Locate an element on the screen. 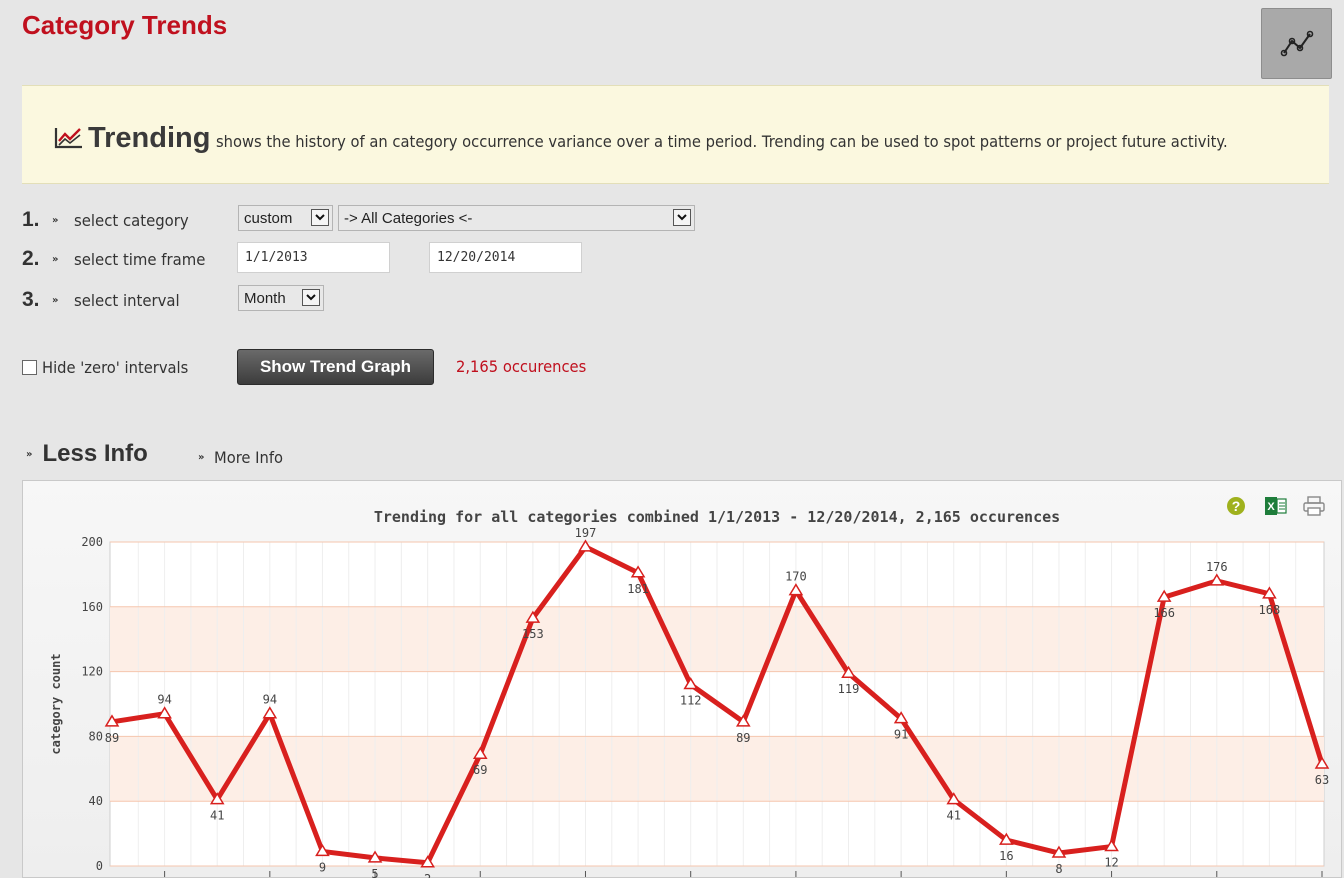 This screenshot has height=878, width=1344. data-label: 69 is located at coordinates (480, 770).